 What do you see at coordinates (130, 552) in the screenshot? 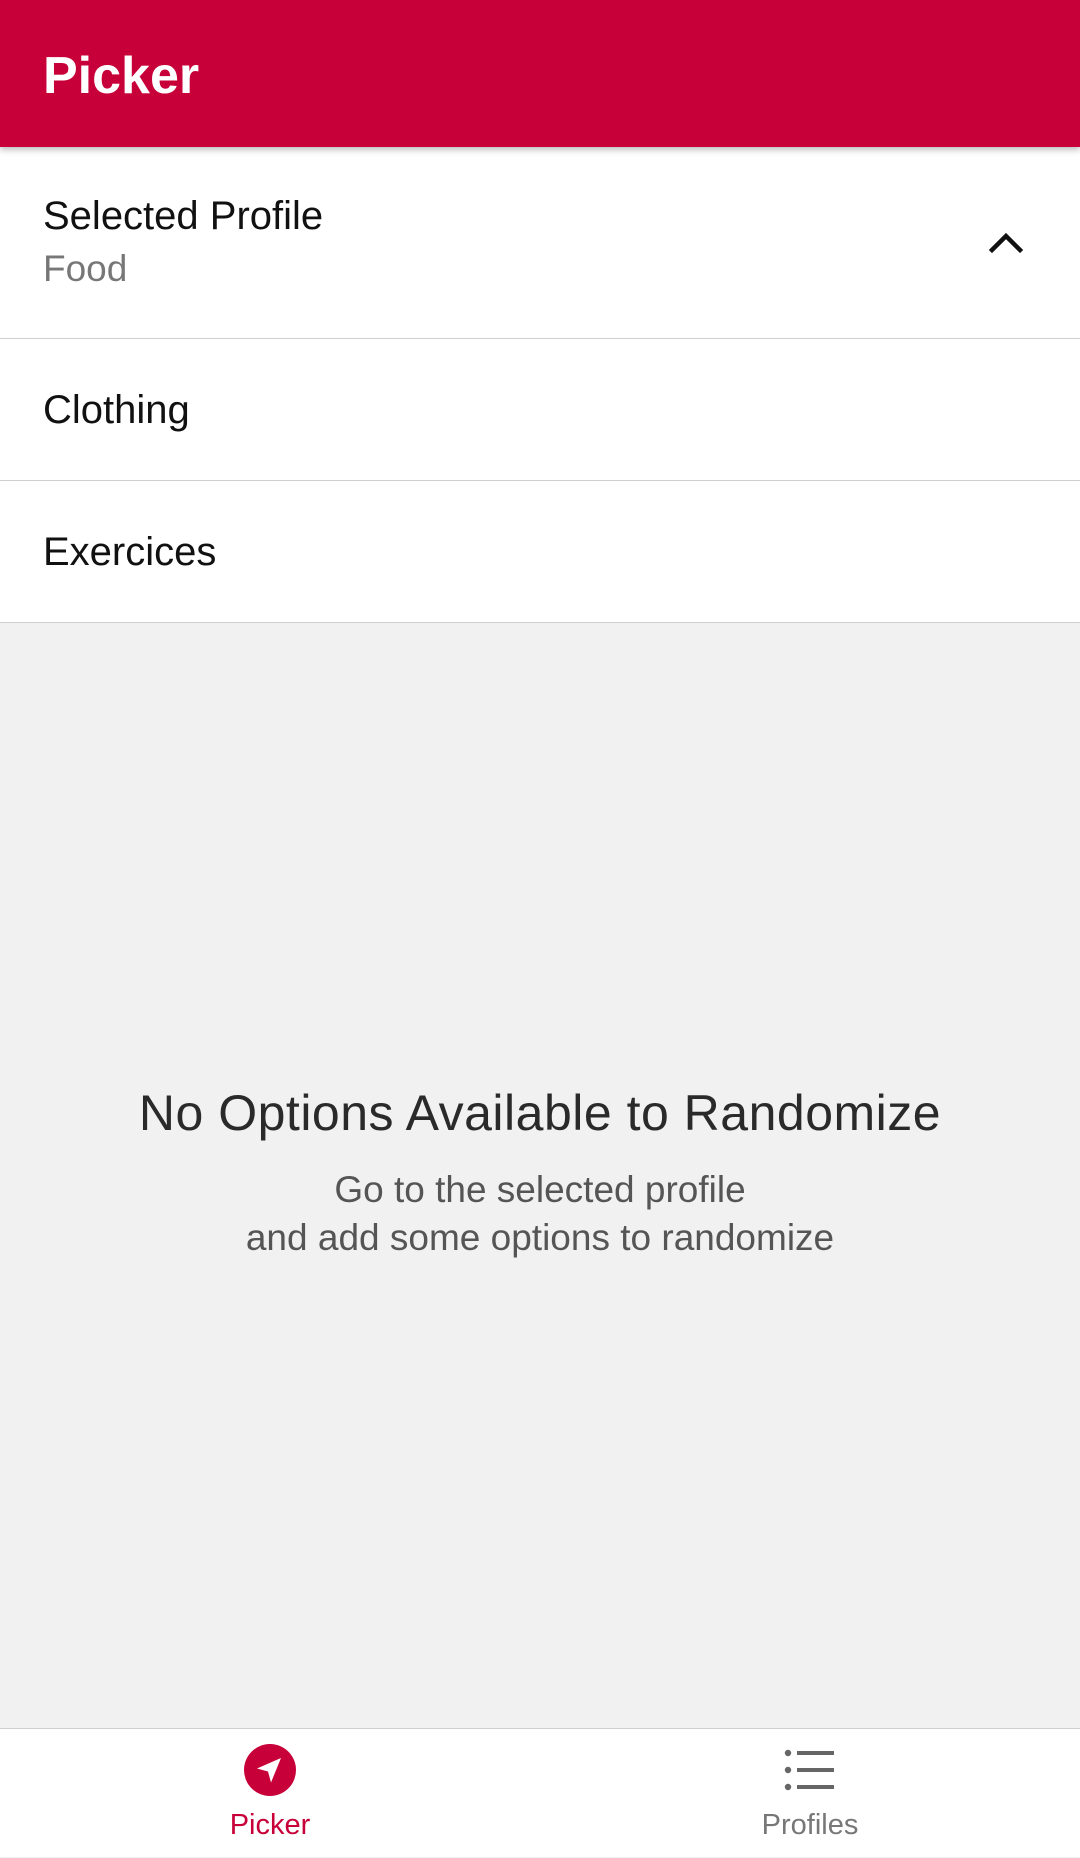
I see `profile-option-label: Exercices` at bounding box center [130, 552].